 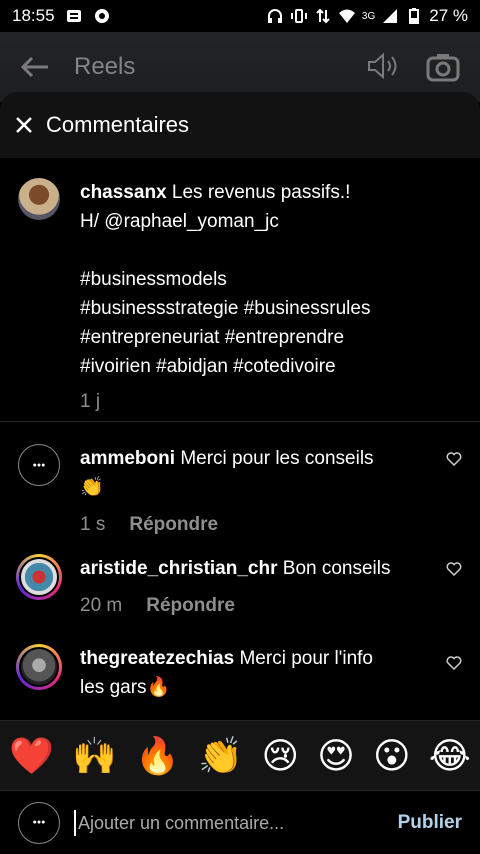 What do you see at coordinates (35, 67) in the screenshot?
I see `back-arrow-icon` at bounding box center [35, 67].